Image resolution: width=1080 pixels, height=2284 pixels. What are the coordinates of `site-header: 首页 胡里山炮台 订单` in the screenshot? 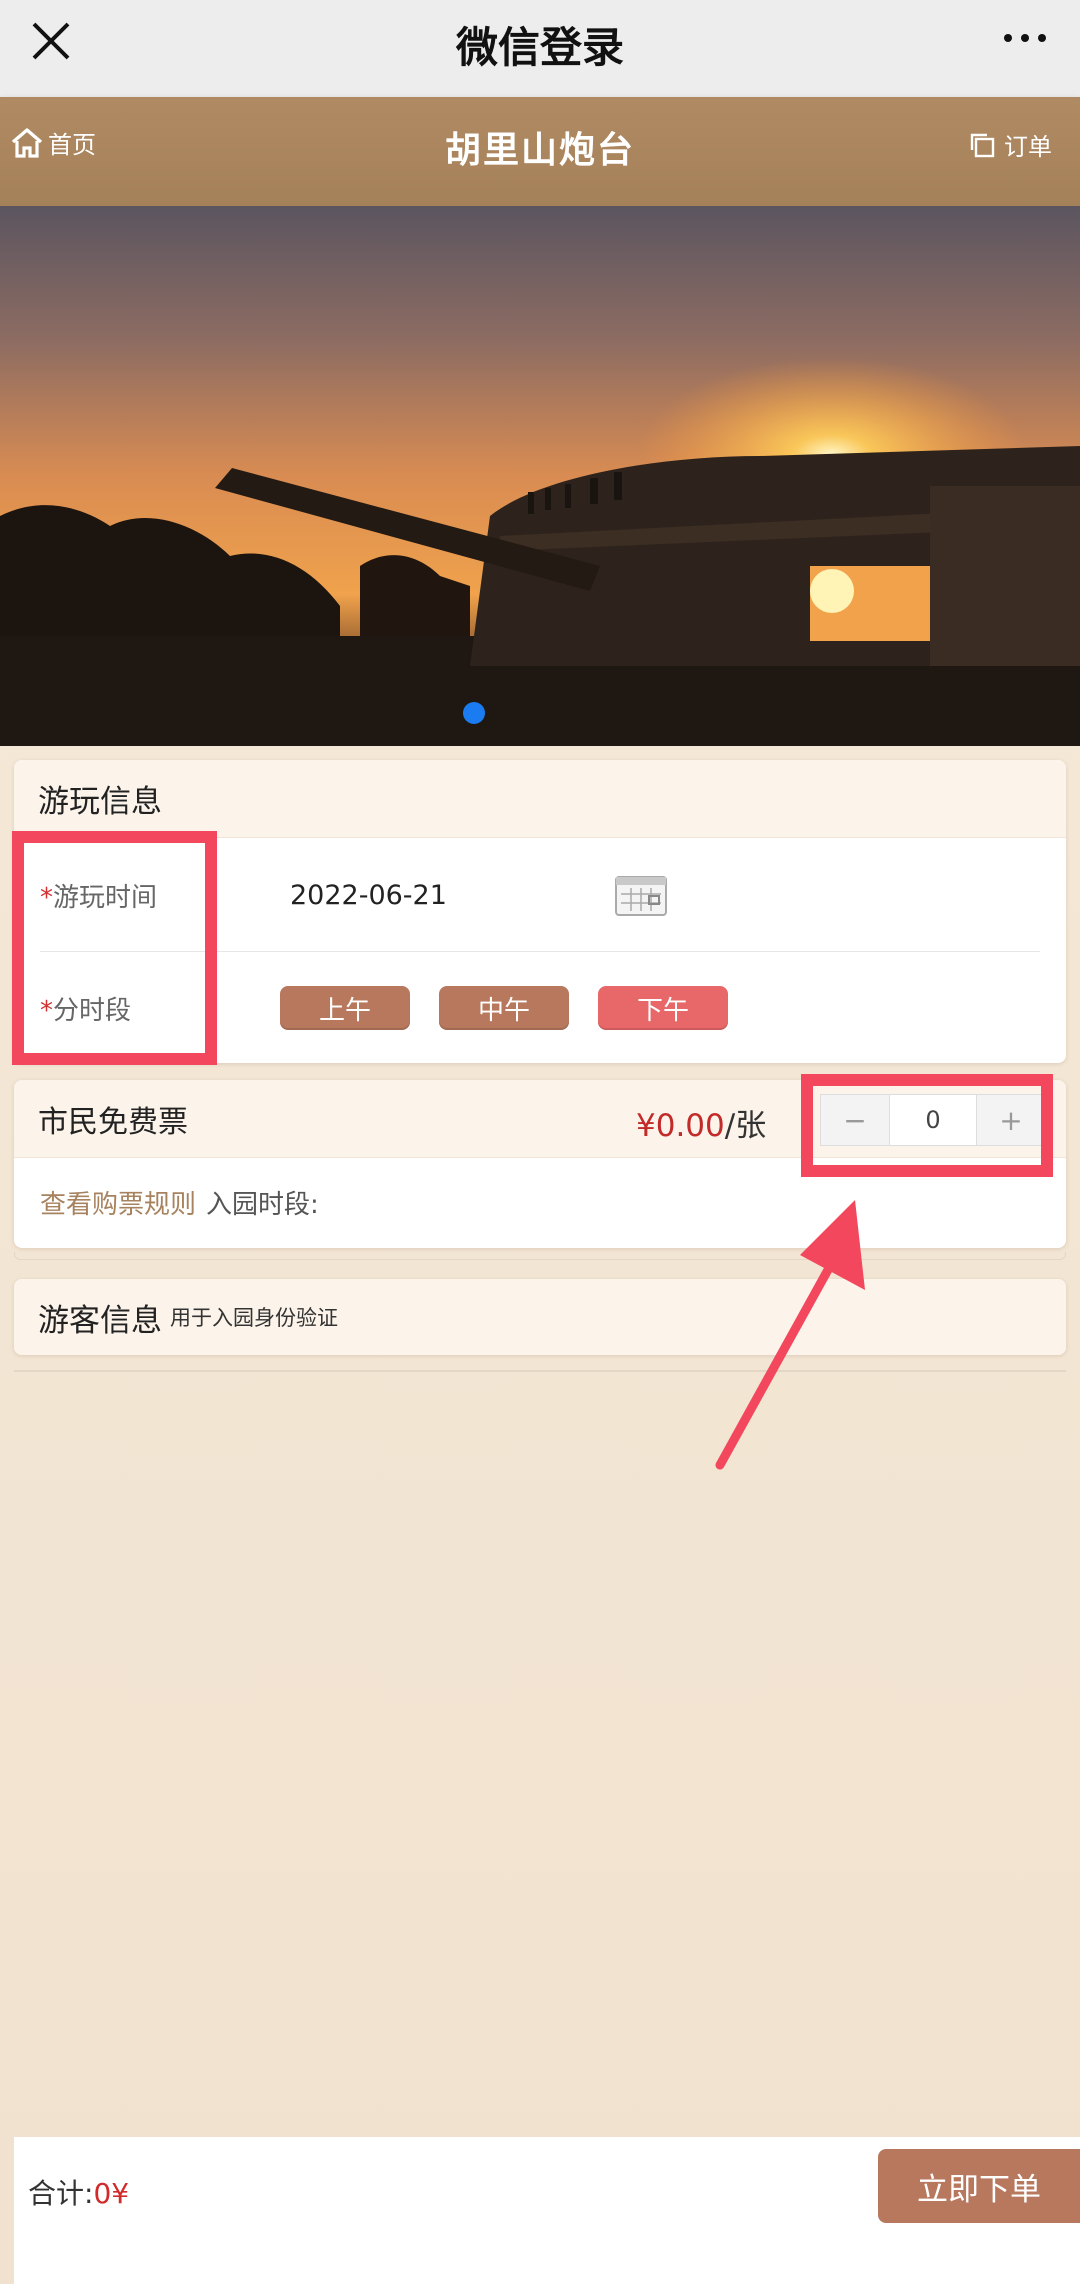 It's located at (540, 151).